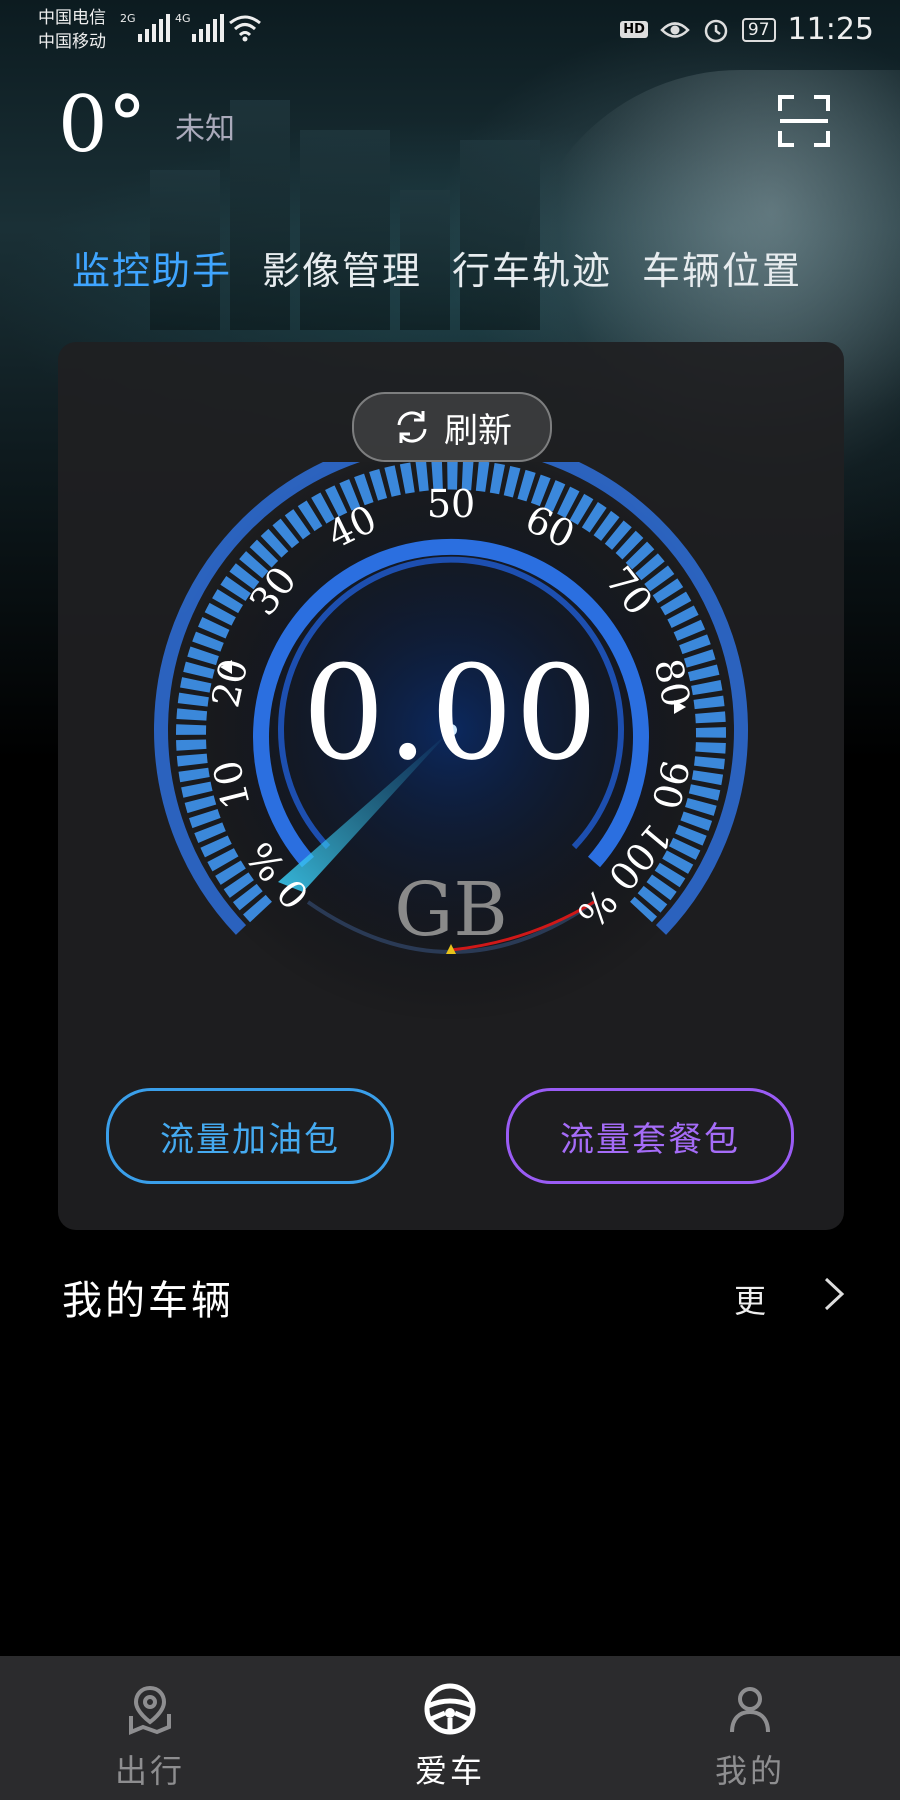 The image size is (900, 1800). What do you see at coordinates (102, 125) in the screenshot?
I see `temperature: 0°` at bounding box center [102, 125].